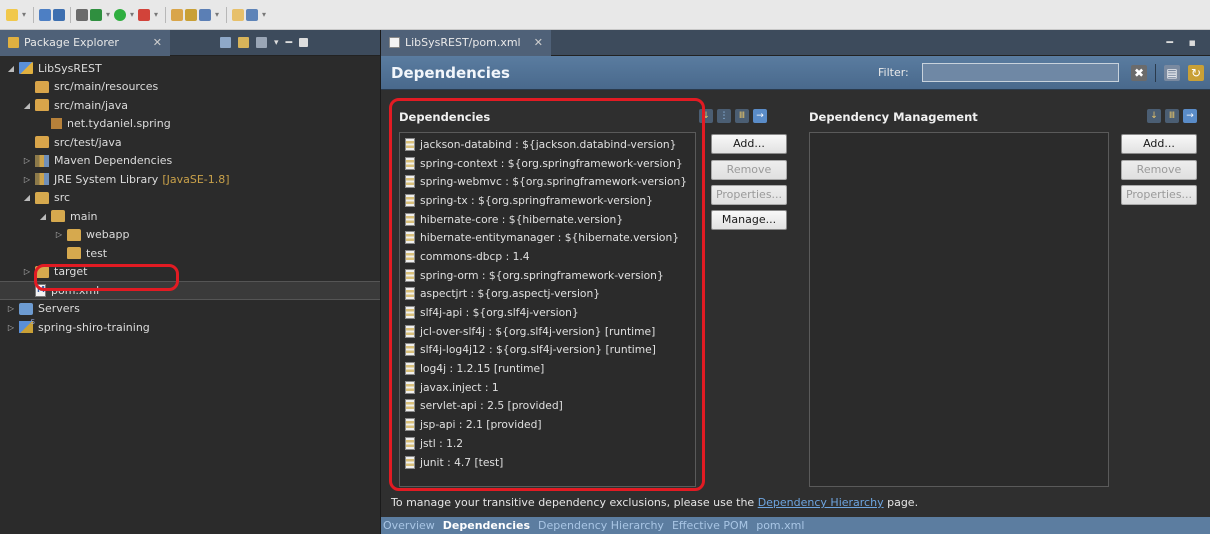  Describe the element at coordinates (1020, 72) in the screenshot. I see `filter-input` at that location.